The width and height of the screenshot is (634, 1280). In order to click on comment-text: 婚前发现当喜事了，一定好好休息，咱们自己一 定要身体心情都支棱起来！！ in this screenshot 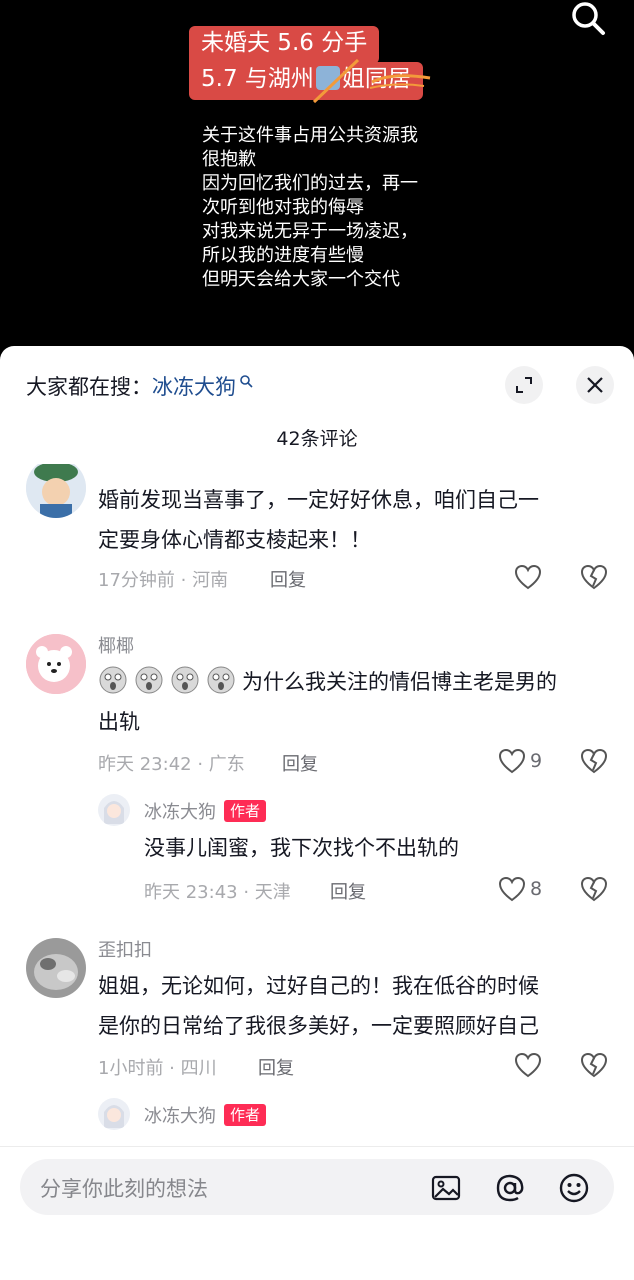, I will do `click(358, 520)`.